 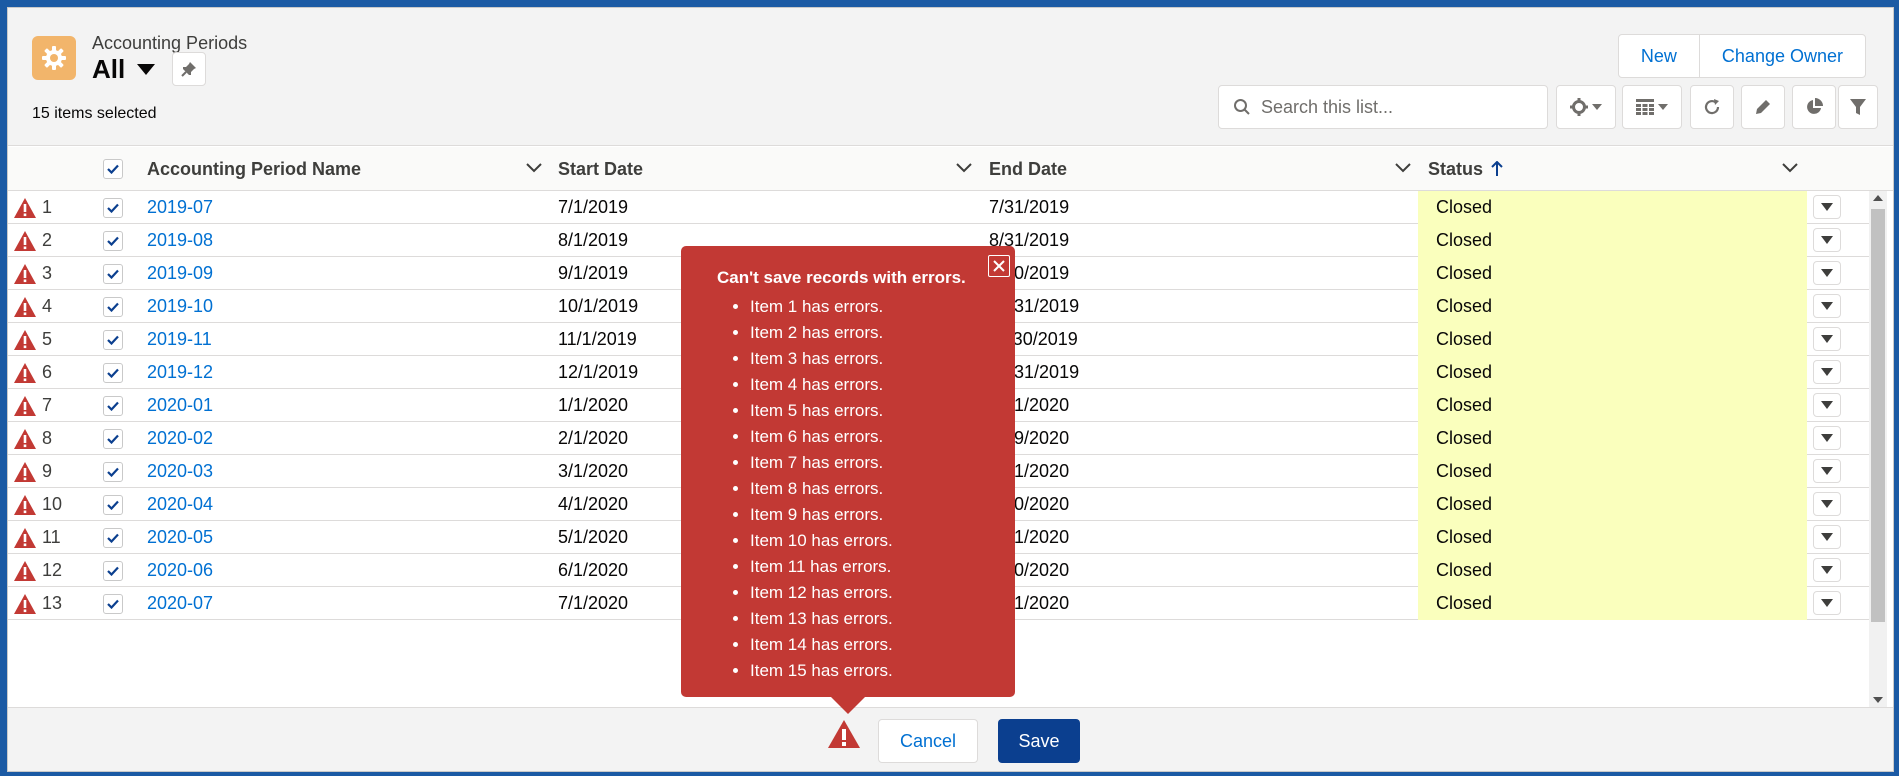 What do you see at coordinates (180, 273) in the screenshot?
I see `accounting-period-link: 2019-09` at bounding box center [180, 273].